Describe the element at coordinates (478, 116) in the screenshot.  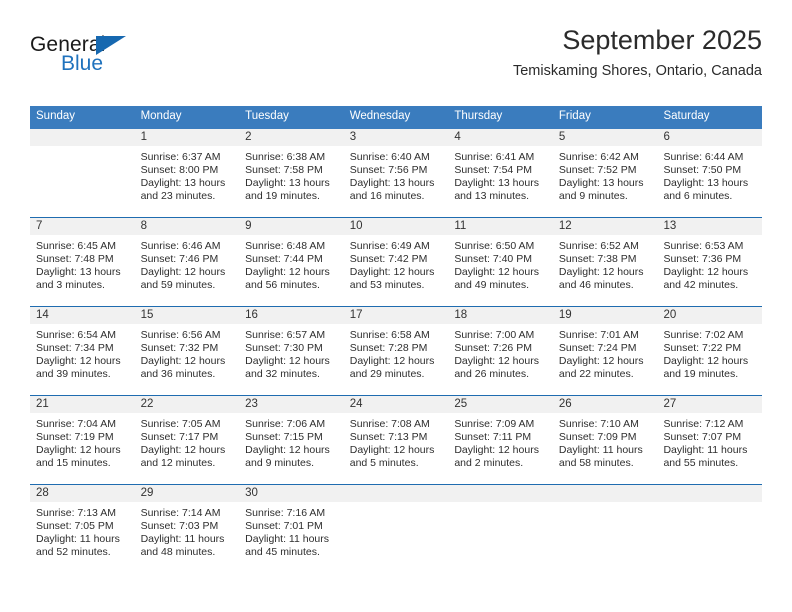
I see `weekday-header-thursday: Thursday` at that location.